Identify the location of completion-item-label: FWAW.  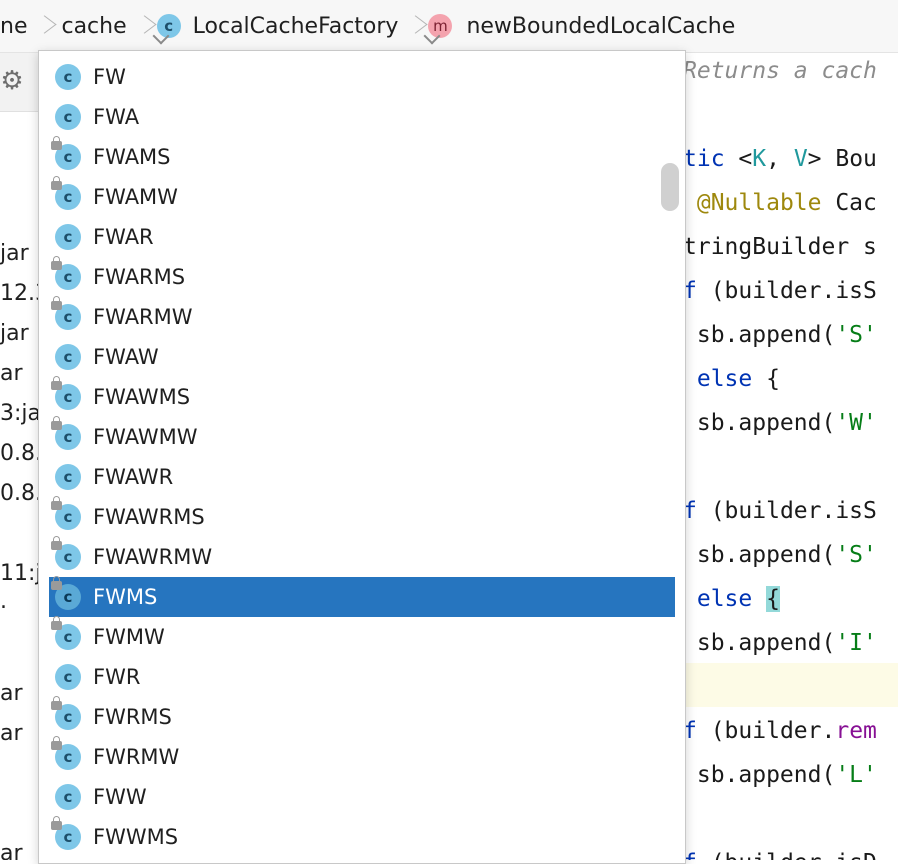
(126, 357).